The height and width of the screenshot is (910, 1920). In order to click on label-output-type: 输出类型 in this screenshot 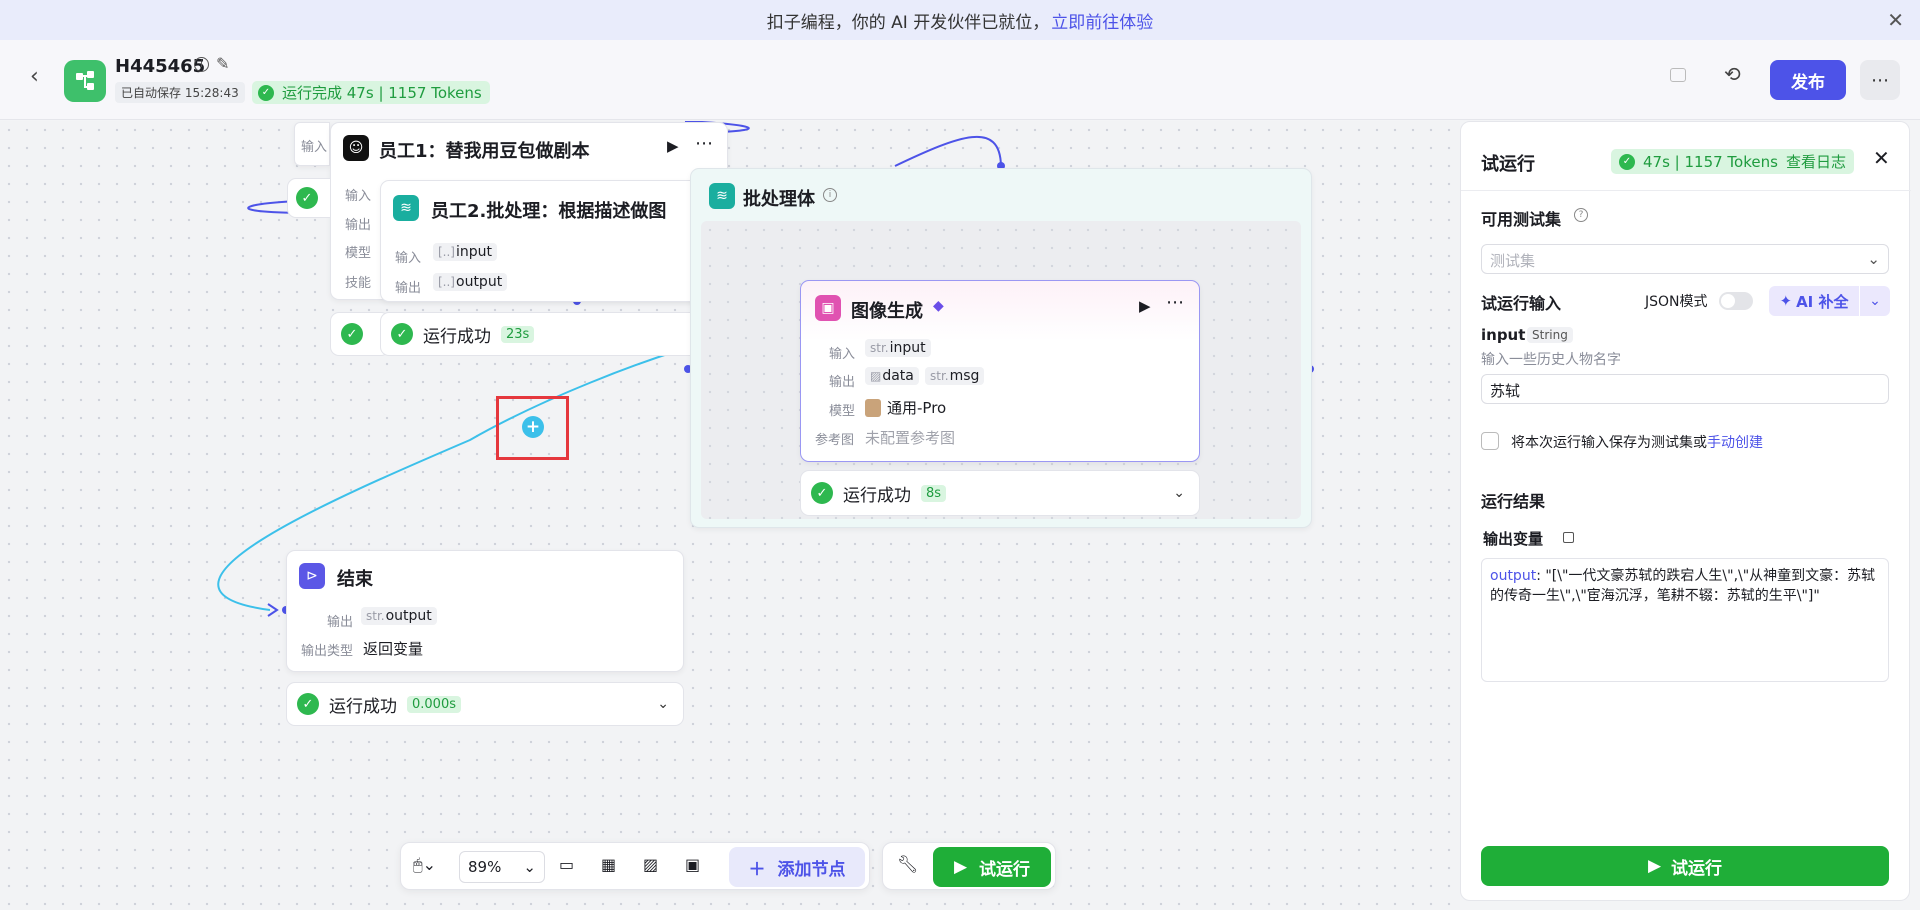, I will do `click(327, 651)`.